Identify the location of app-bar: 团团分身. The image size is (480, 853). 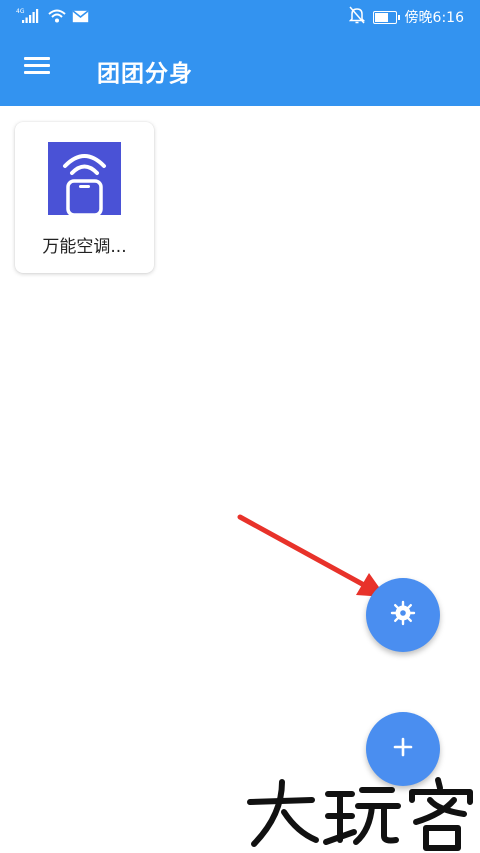
(240, 69).